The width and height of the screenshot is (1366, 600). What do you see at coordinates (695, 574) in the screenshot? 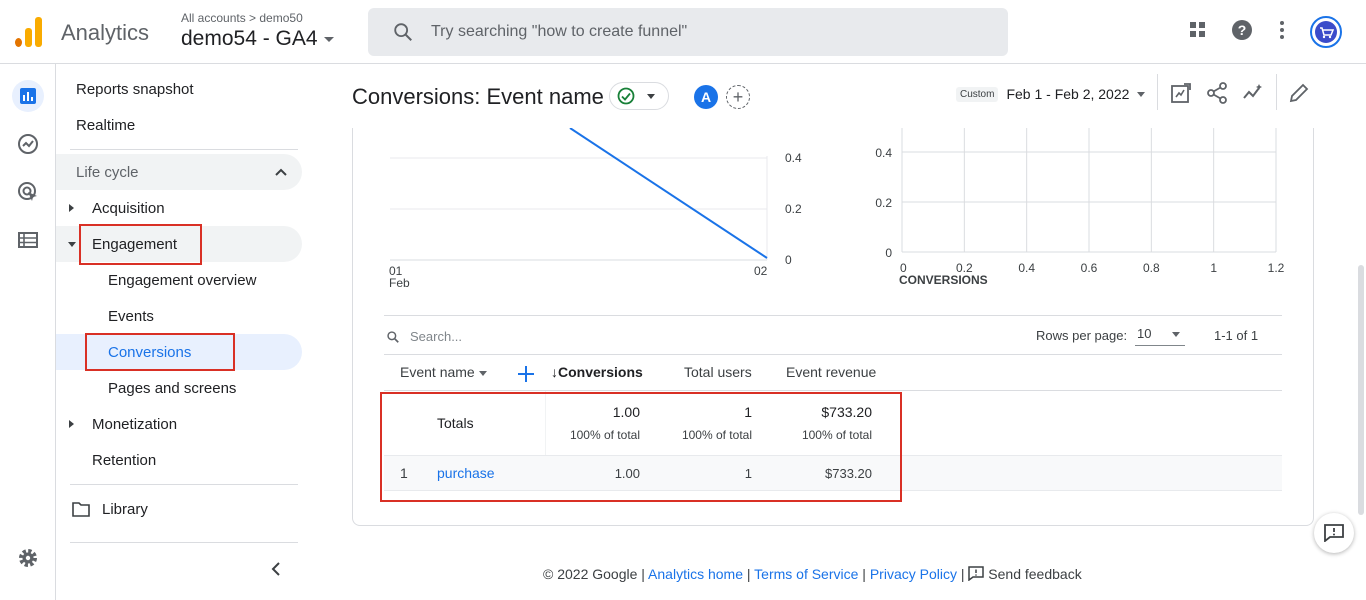
I see `footer-analytics-home-link: Analytics home` at bounding box center [695, 574].